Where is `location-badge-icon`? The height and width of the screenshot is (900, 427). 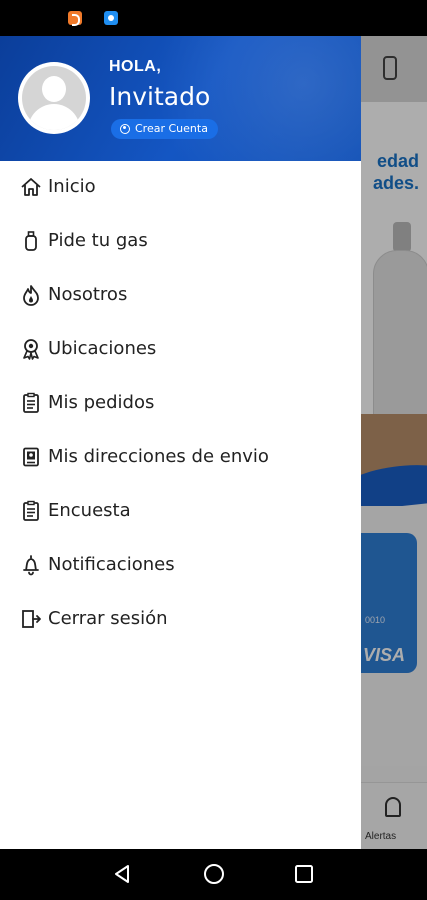 location-badge-icon is located at coordinates (31, 349).